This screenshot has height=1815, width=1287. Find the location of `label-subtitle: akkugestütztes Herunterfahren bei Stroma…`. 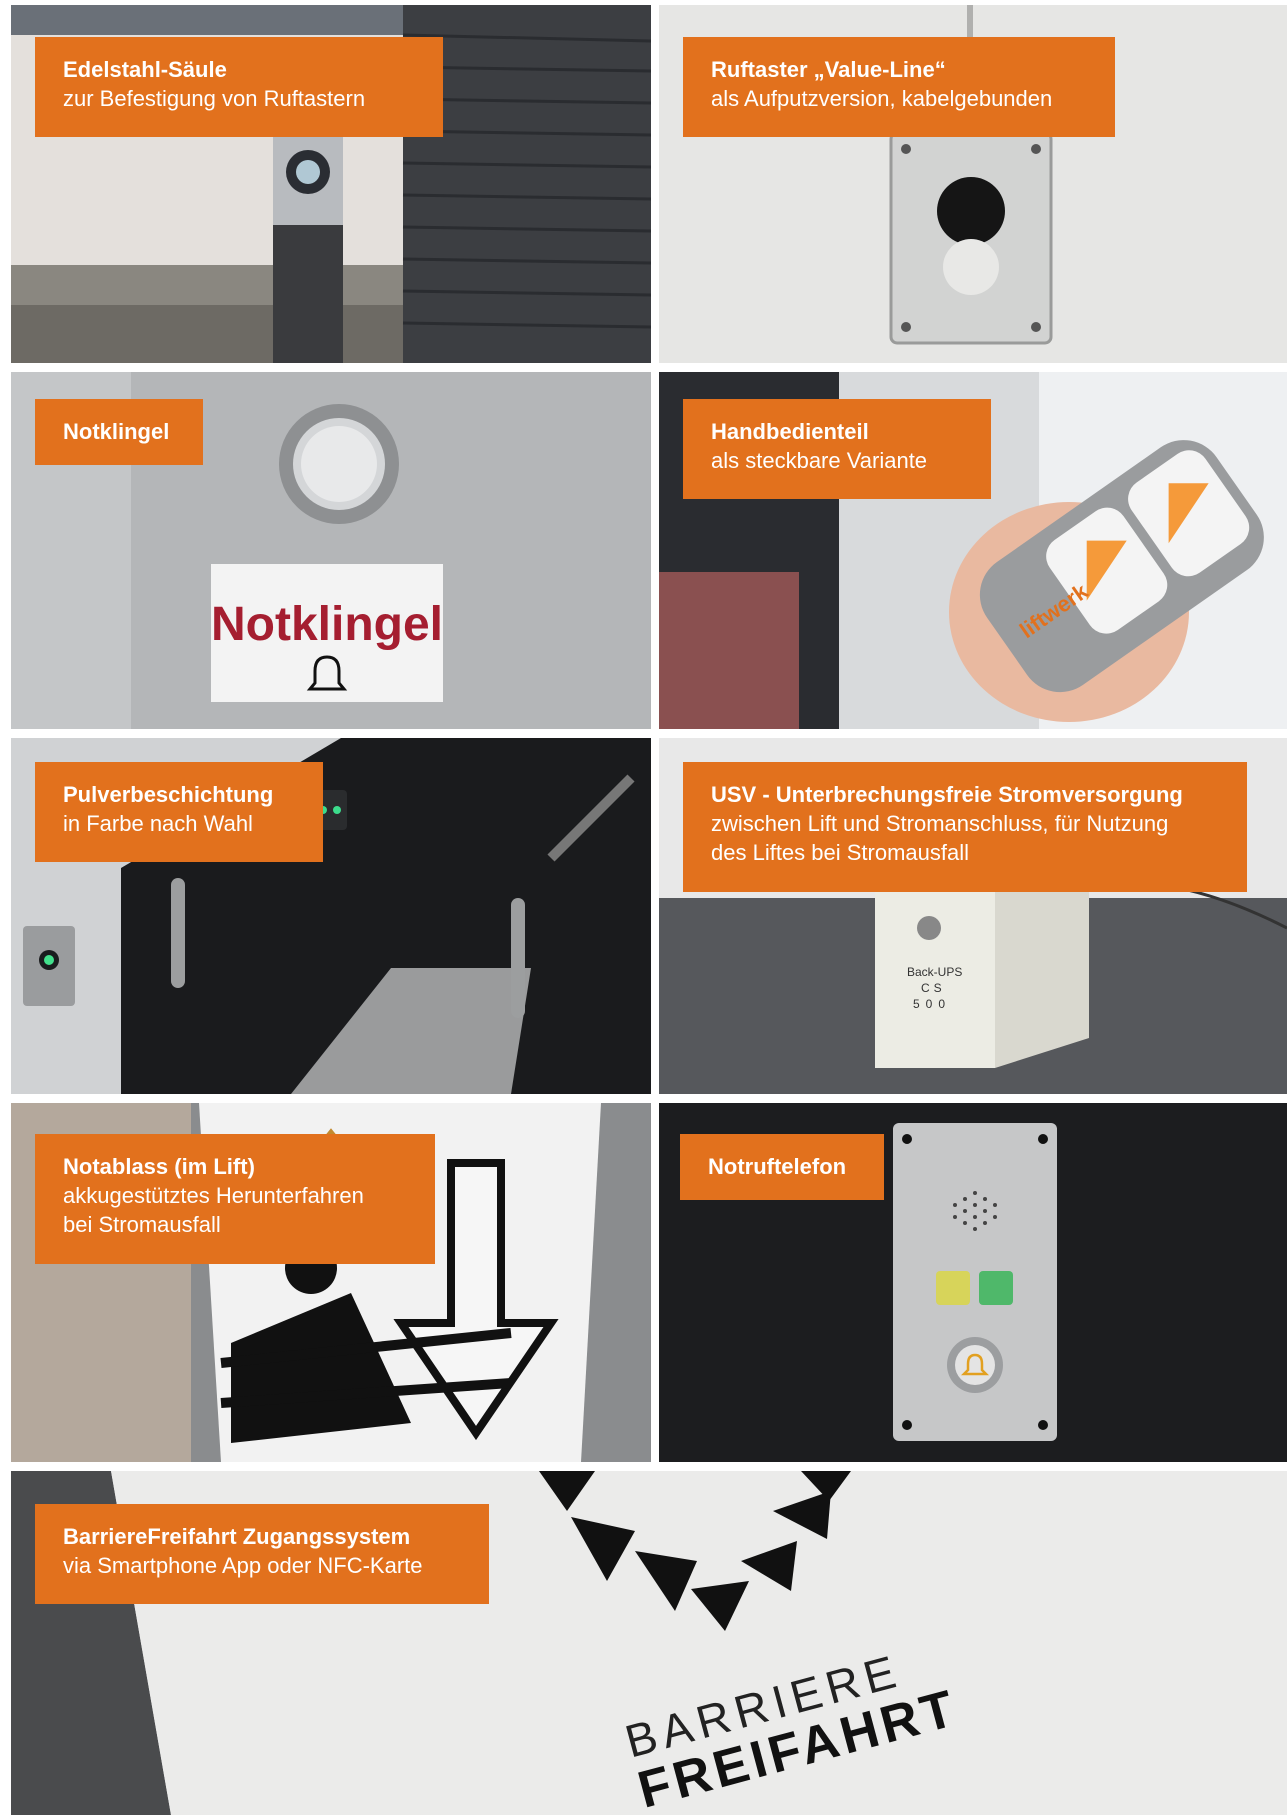

label-subtitle: akkugestütztes Herunterfahren bei Stroma… is located at coordinates (213, 1210).